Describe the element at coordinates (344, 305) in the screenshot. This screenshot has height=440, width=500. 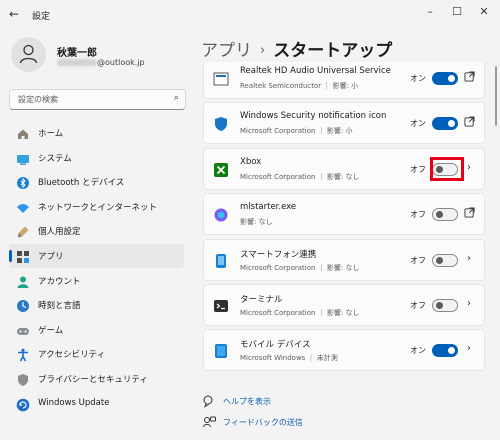
I see `startup-app-row: ターミナル Microsoft Corporation ｜ 影響: なし オフ ›` at that location.